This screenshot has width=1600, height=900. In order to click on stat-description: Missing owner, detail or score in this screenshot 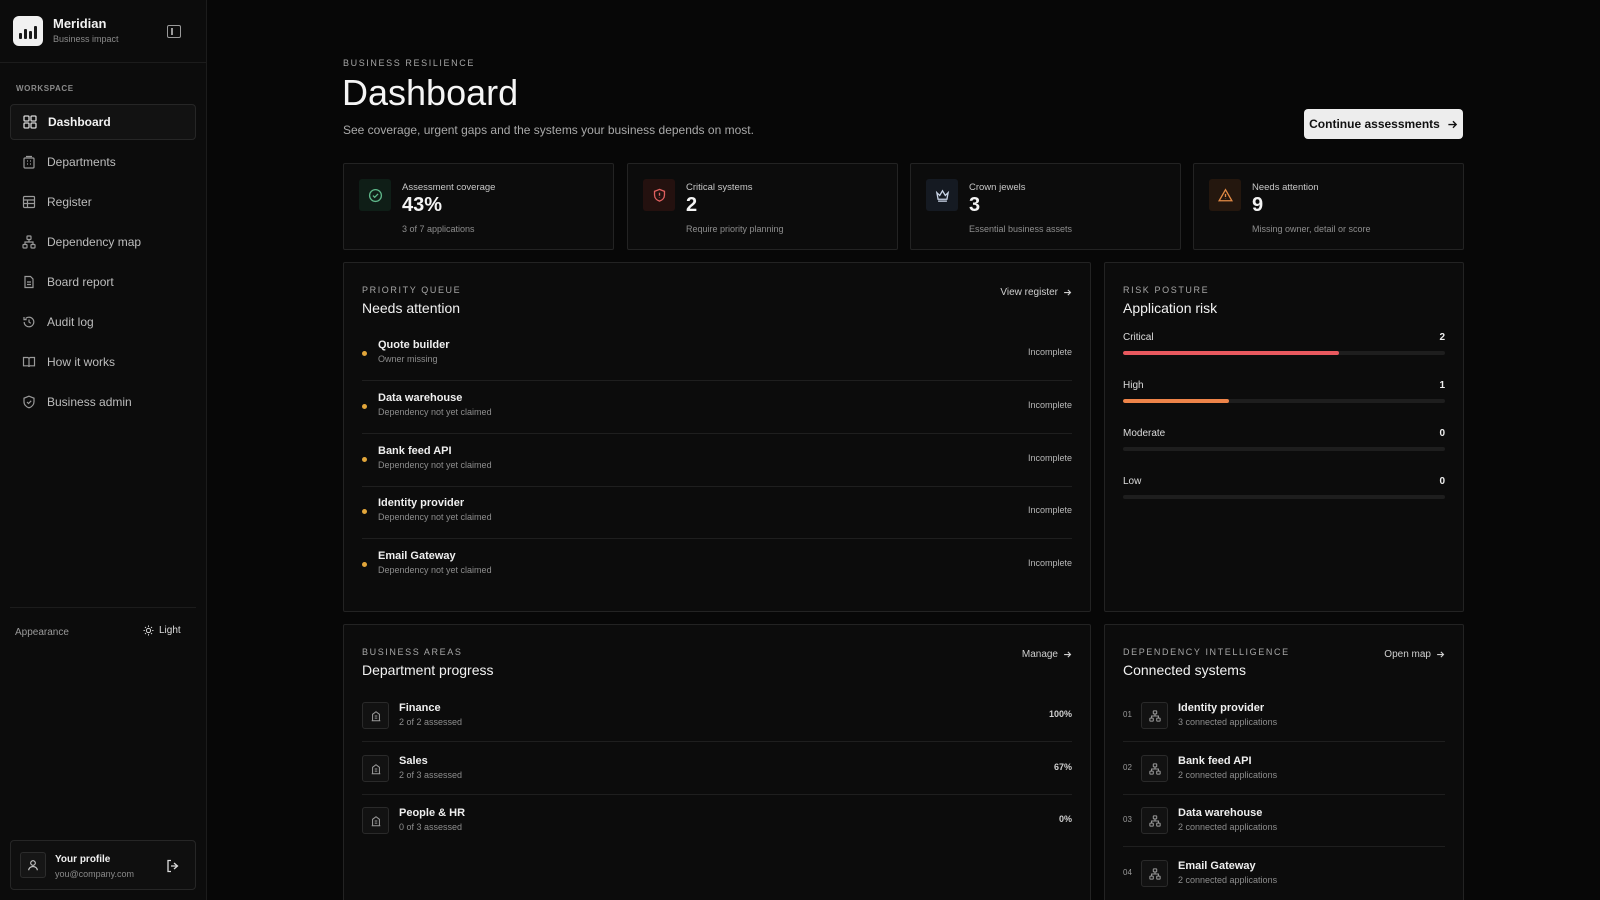, I will do `click(1311, 229)`.